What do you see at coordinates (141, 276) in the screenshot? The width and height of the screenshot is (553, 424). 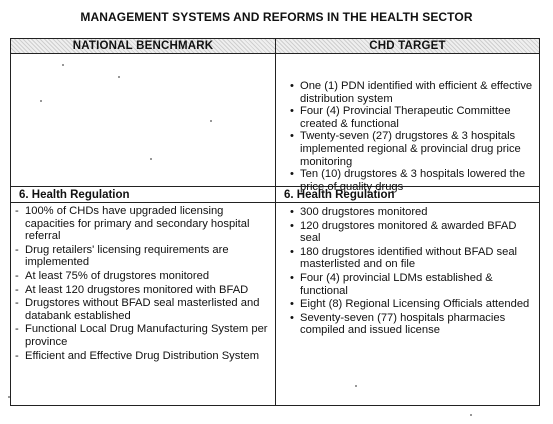 I see `list-item: At least 75% of drugstores monitored` at bounding box center [141, 276].